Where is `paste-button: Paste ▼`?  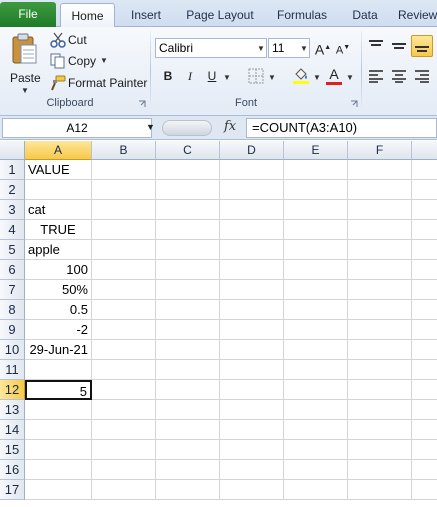 paste-button: Paste ▼ is located at coordinates (24, 63).